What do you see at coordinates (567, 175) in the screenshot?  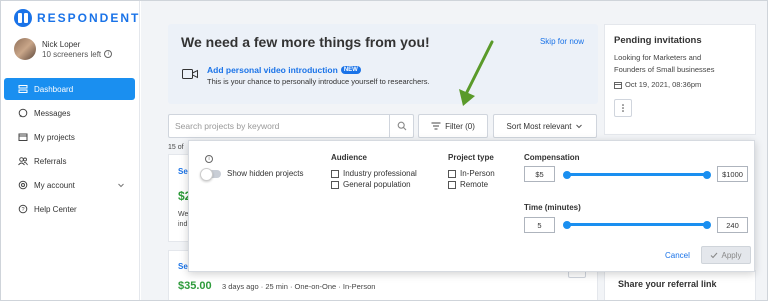 I see `compensation-min-handle` at bounding box center [567, 175].